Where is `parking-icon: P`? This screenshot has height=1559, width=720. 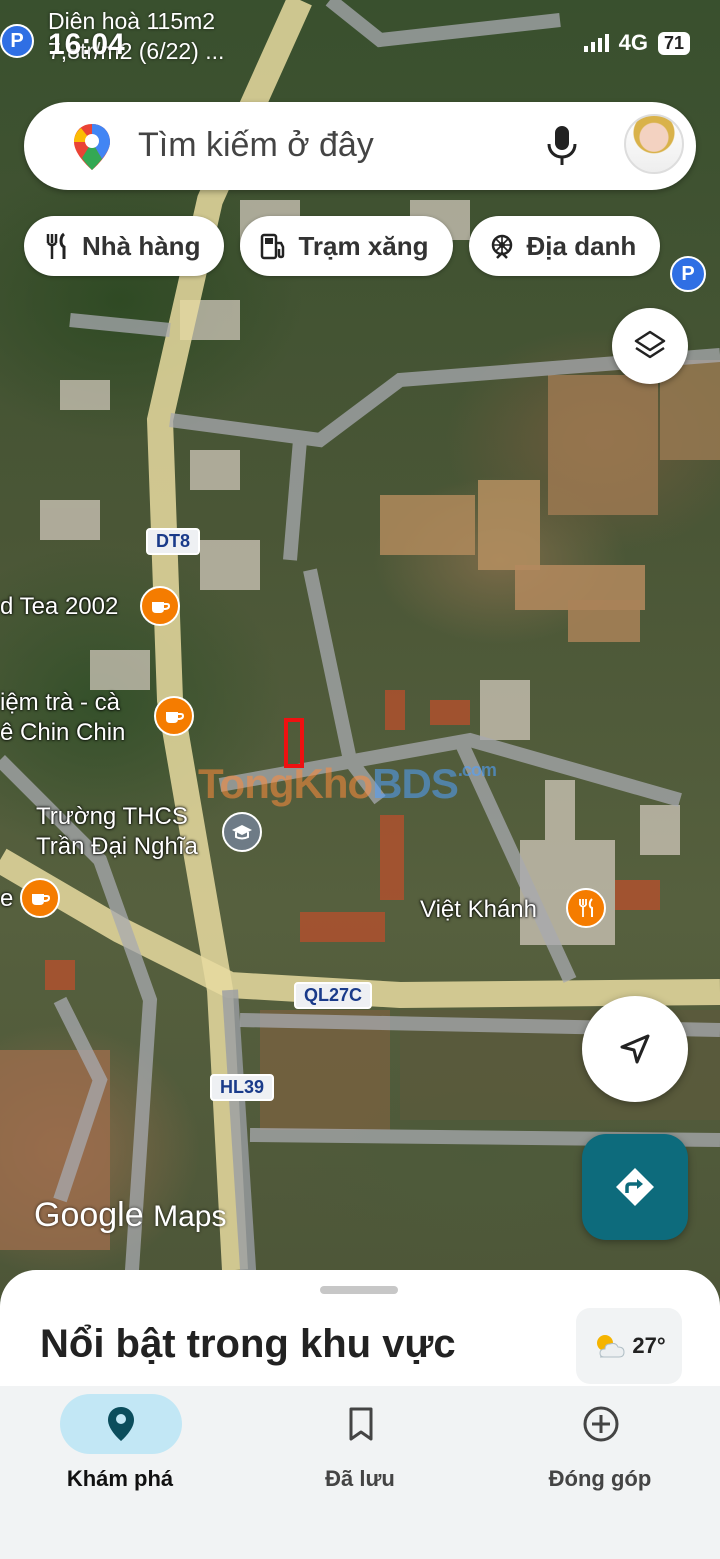
parking-icon: P is located at coordinates (688, 274).